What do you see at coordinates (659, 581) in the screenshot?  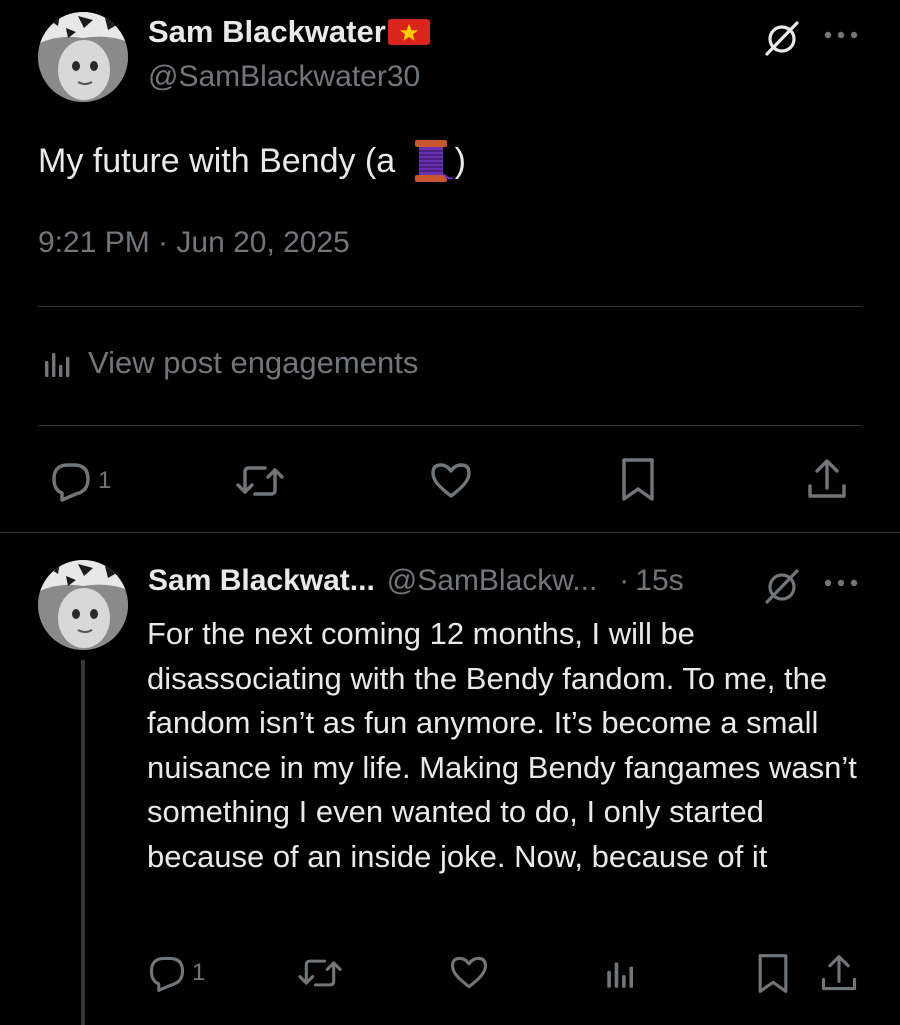 I see `reply-timestamp: 15s` at bounding box center [659, 581].